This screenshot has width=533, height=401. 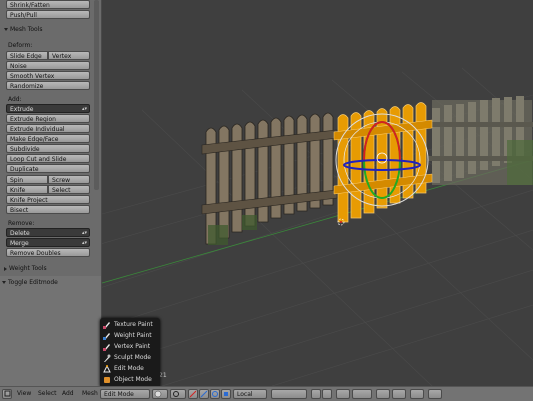 What do you see at coordinates (48, 108) in the screenshot?
I see `extrude-dropdown: Extrude ▴▾` at bounding box center [48, 108].